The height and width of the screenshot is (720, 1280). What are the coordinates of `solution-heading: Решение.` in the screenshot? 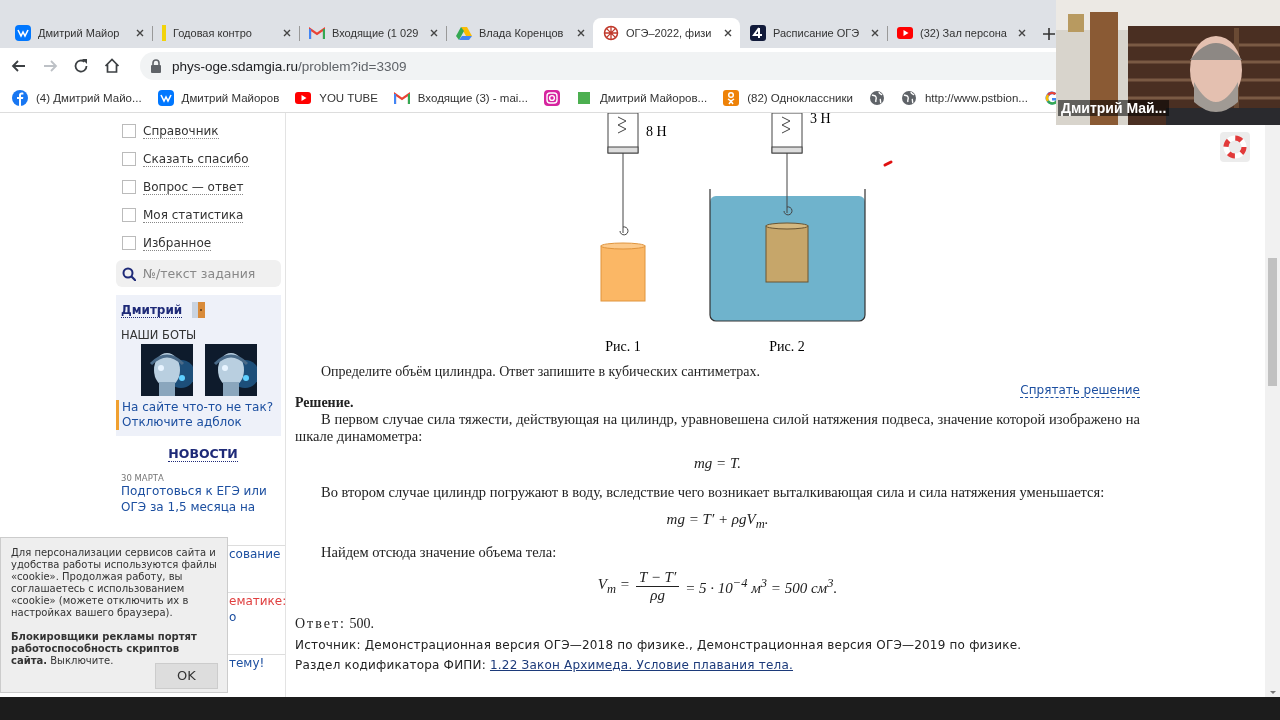 It's located at (325, 403).